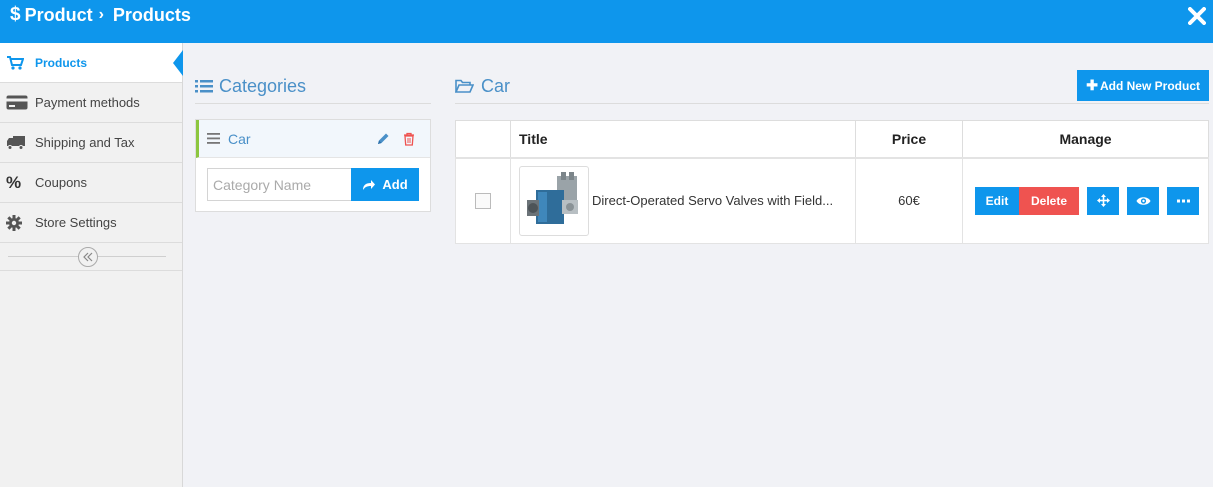  What do you see at coordinates (17, 143) in the screenshot?
I see `truck-icon` at bounding box center [17, 143].